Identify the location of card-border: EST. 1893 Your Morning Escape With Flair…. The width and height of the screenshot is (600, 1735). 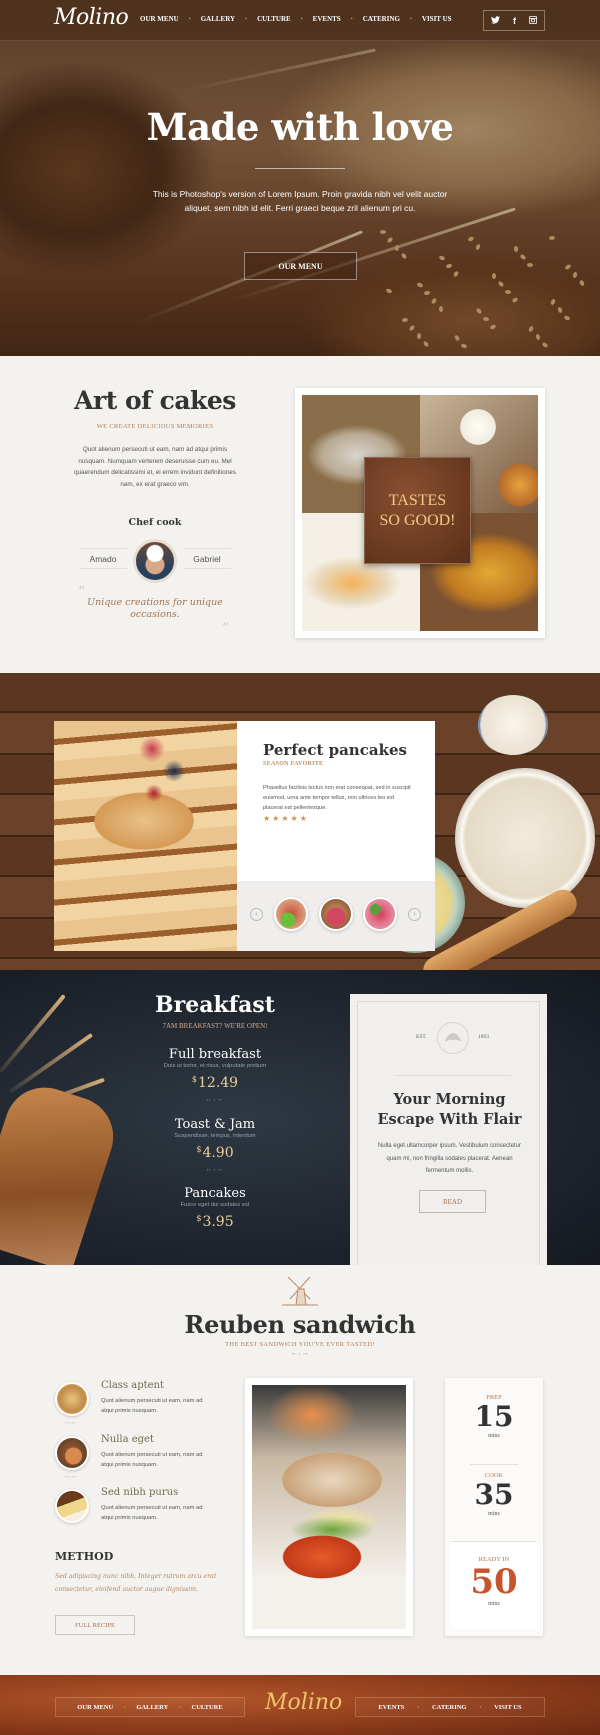
(448, 1138).